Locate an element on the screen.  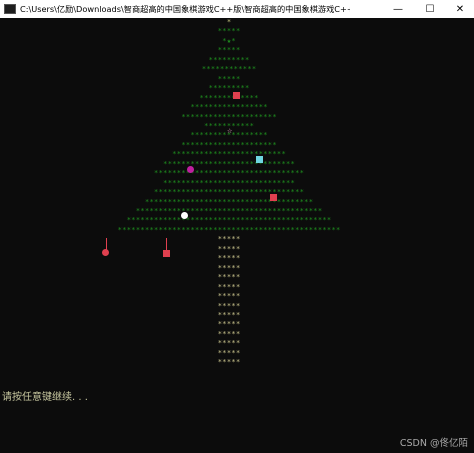
tree-top-star: * is located at coordinates (229, 21).